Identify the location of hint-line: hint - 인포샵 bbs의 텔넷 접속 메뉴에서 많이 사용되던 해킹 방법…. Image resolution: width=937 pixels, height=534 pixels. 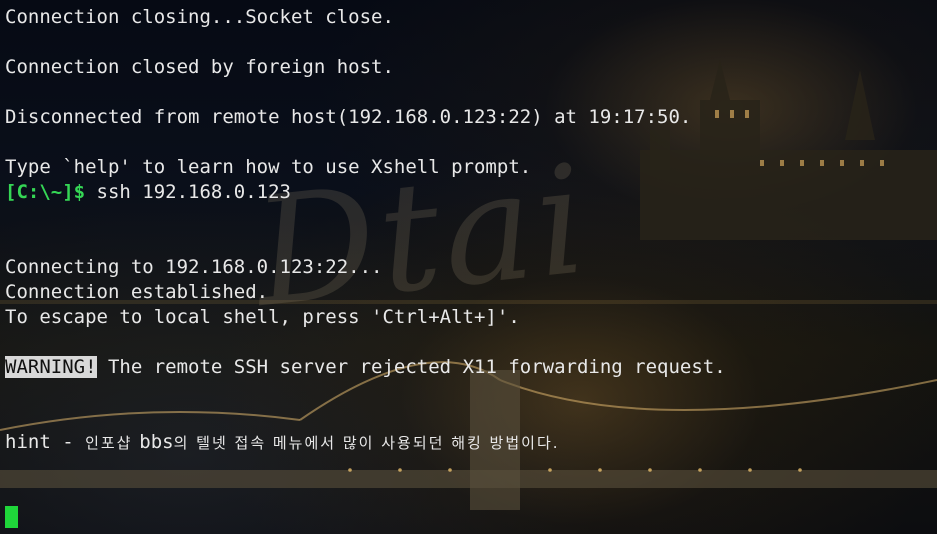
(282, 442).